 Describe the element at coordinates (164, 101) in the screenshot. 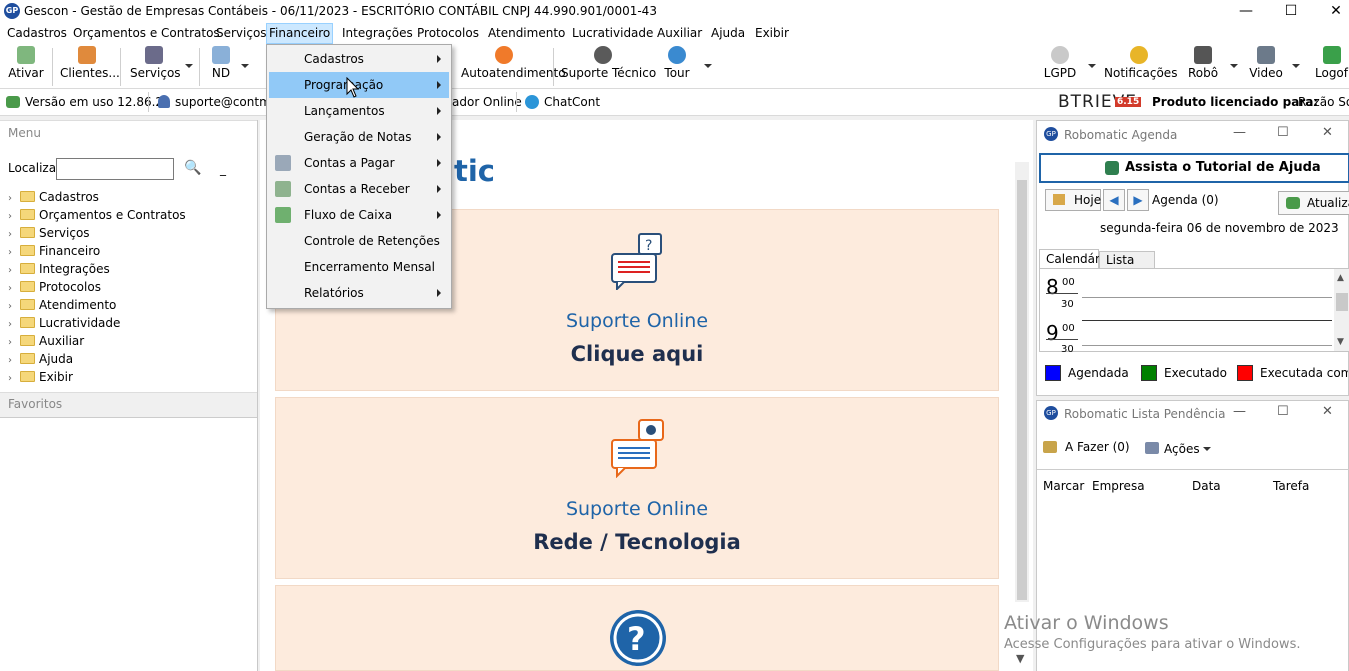

I see `user-icon` at that location.